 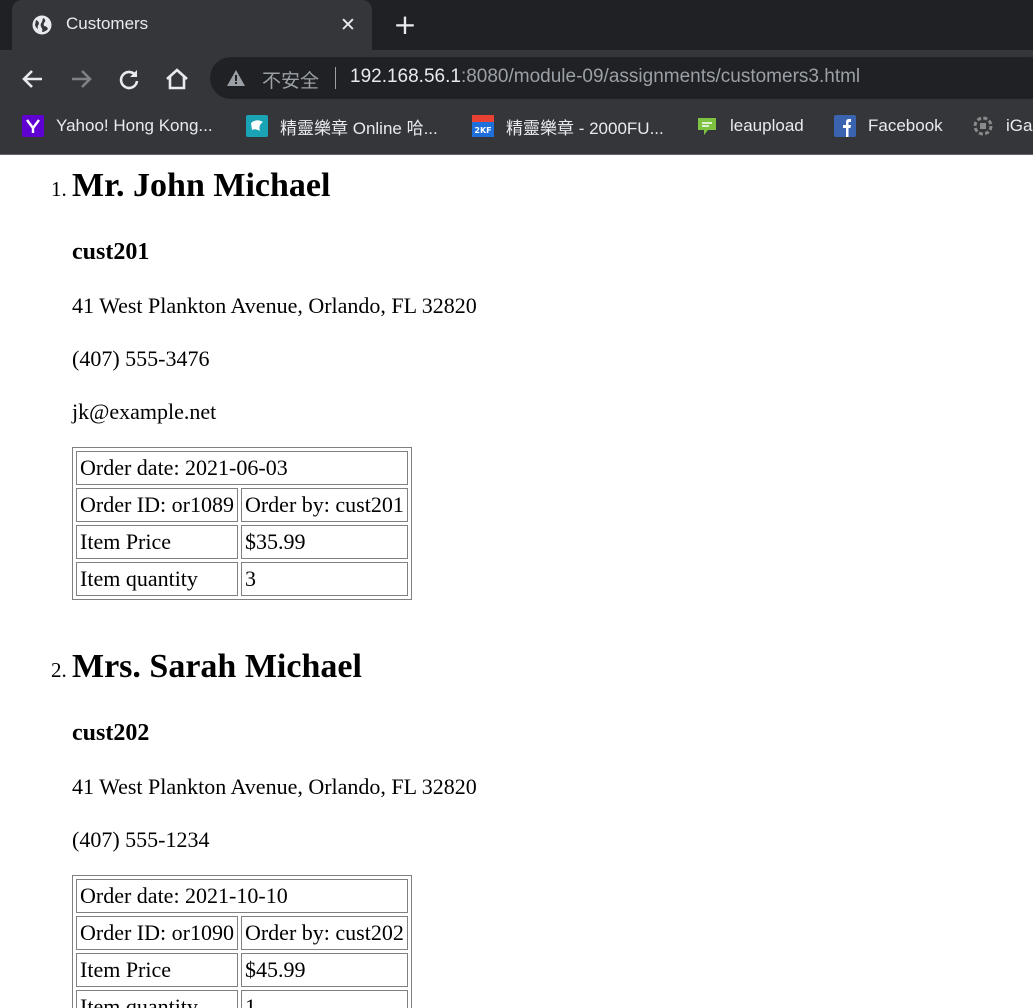 I want to click on table-row: Item Price $45.99, so click(x=242, y=970).